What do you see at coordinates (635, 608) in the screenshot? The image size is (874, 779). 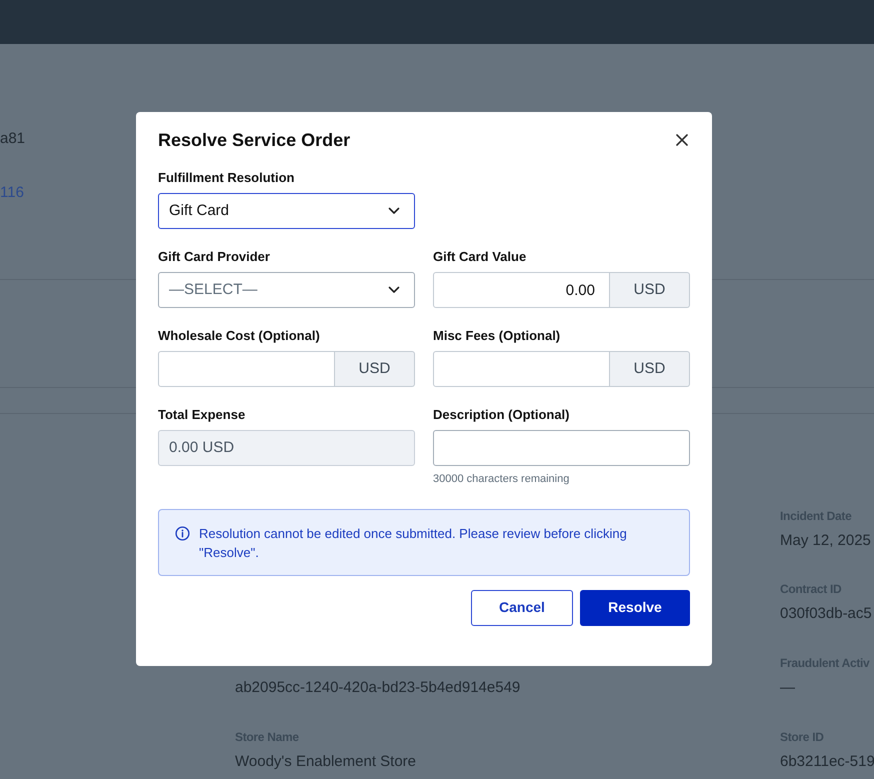 I see `resolve-button: Resolve` at bounding box center [635, 608].